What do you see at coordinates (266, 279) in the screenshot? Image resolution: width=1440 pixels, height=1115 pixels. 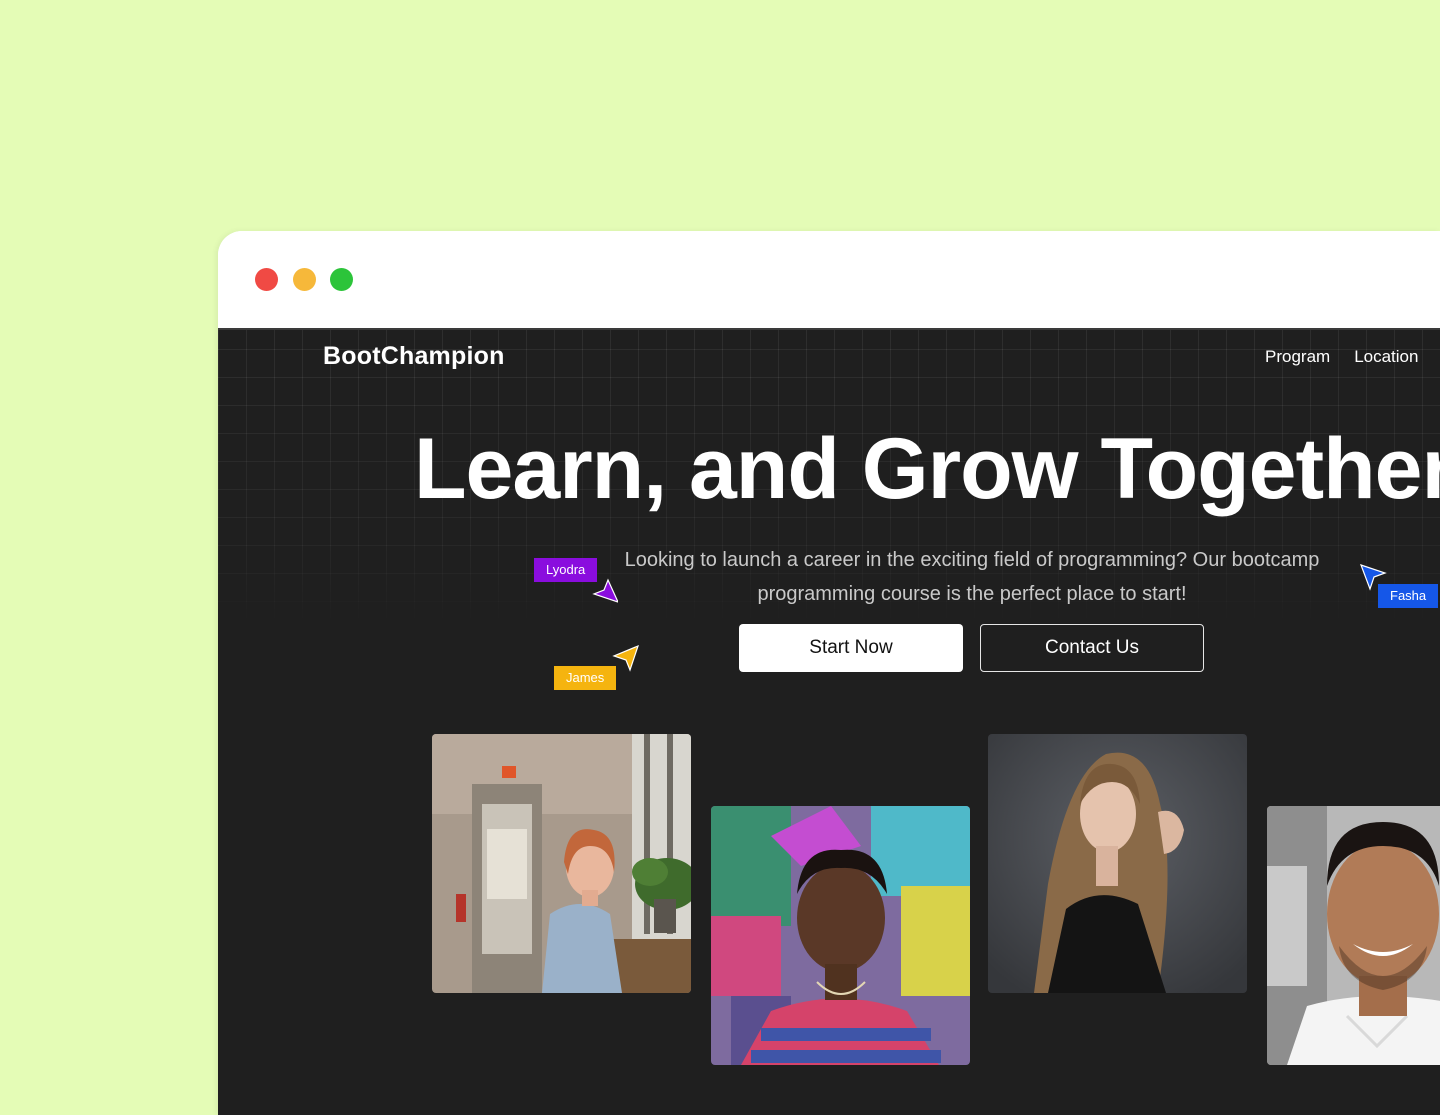 I see `close-window-button` at bounding box center [266, 279].